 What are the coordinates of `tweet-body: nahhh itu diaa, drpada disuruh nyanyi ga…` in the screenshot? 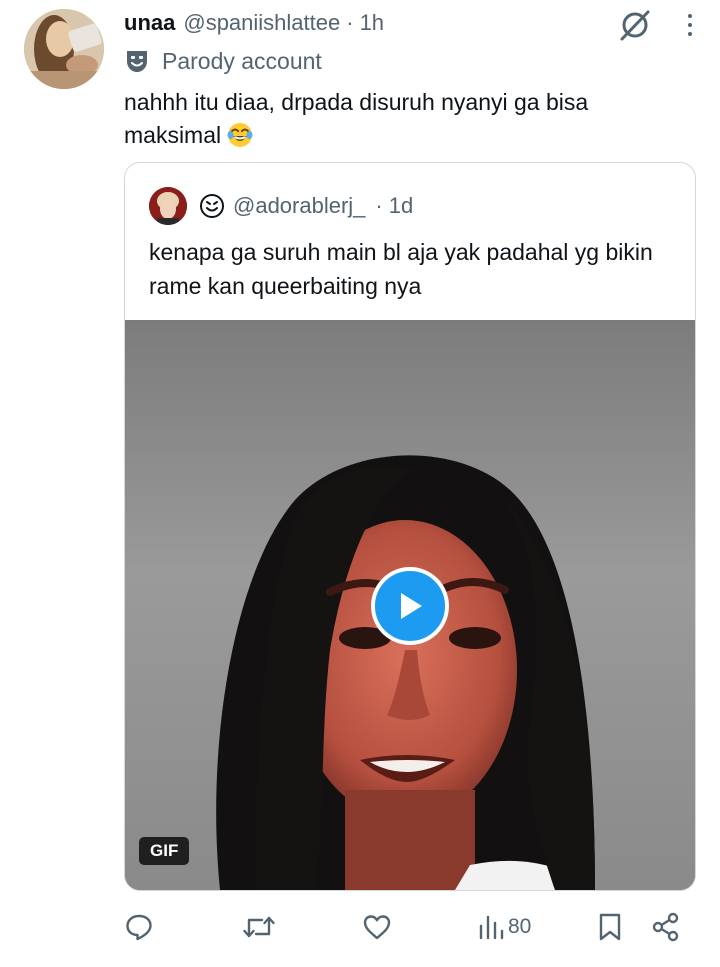 It's located at (356, 118).